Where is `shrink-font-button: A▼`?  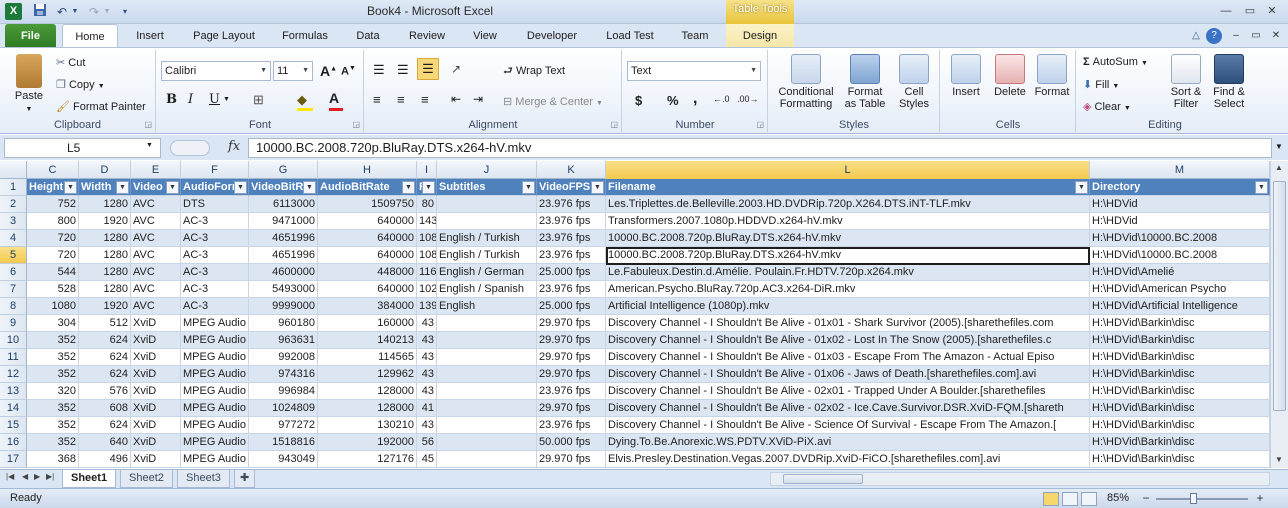
shrink-font-button: A▼ is located at coordinates (348, 71).